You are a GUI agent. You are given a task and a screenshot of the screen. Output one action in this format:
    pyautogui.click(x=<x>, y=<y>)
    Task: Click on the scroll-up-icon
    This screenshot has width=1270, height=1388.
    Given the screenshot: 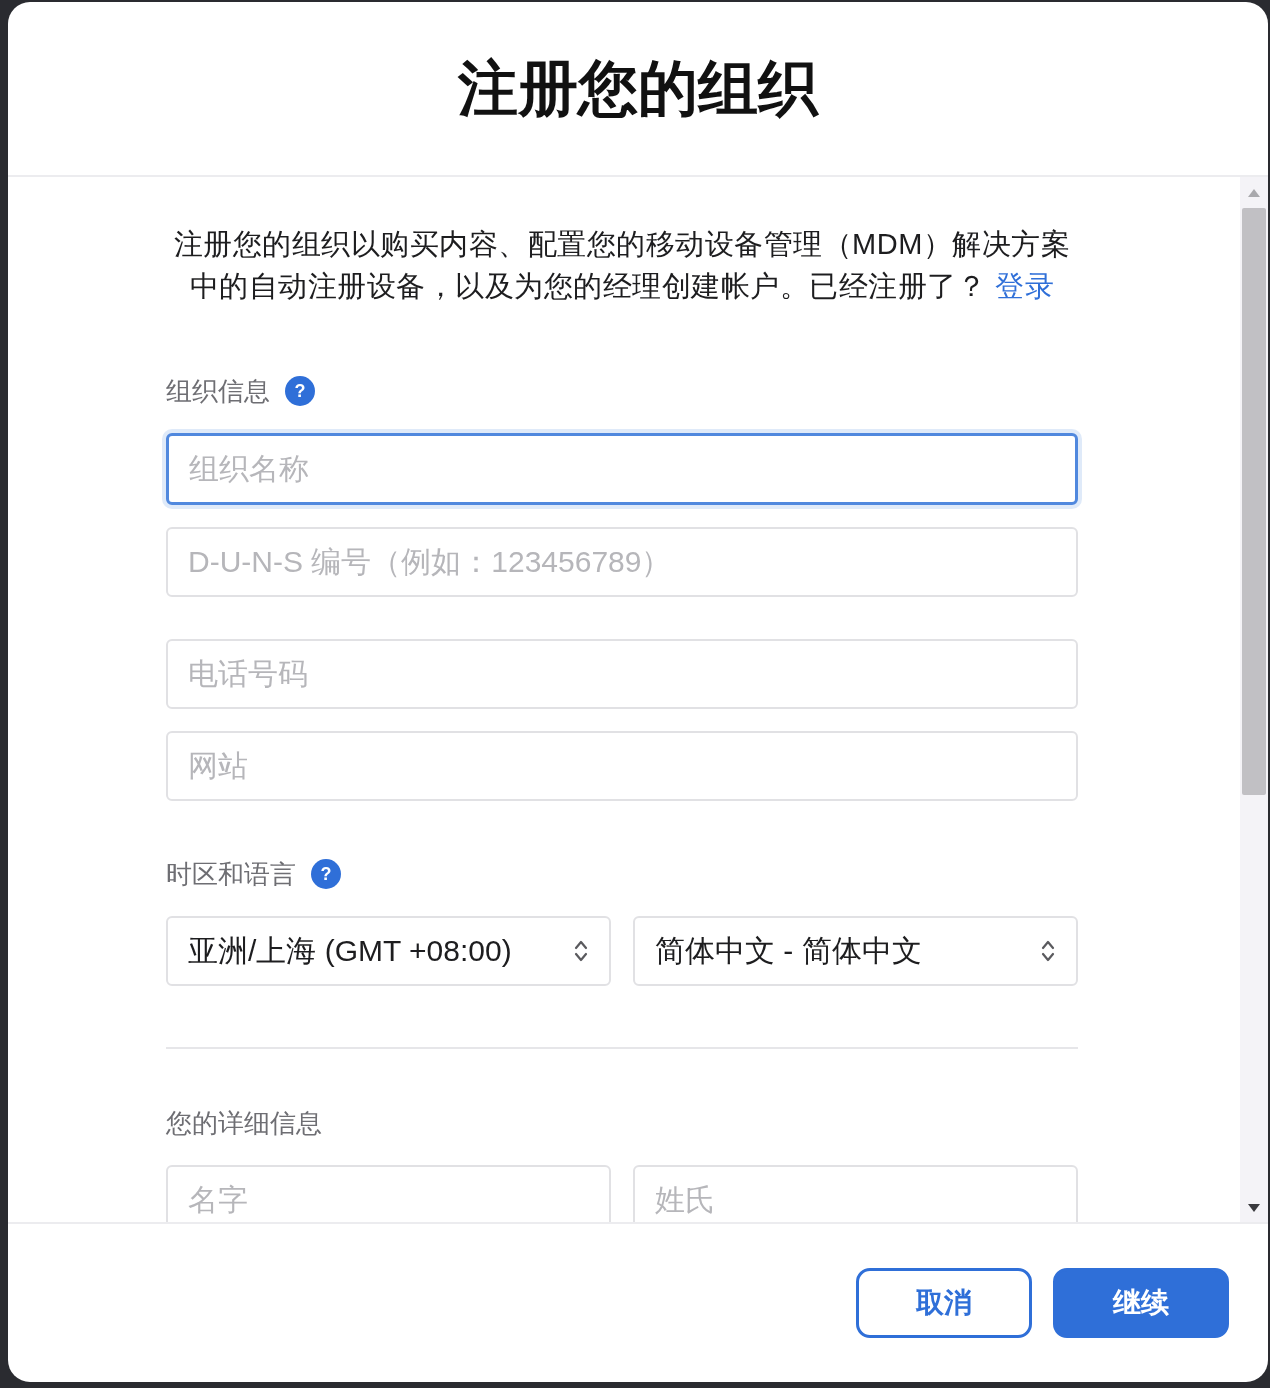 What is the action you would take?
    pyautogui.click(x=1254, y=193)
    